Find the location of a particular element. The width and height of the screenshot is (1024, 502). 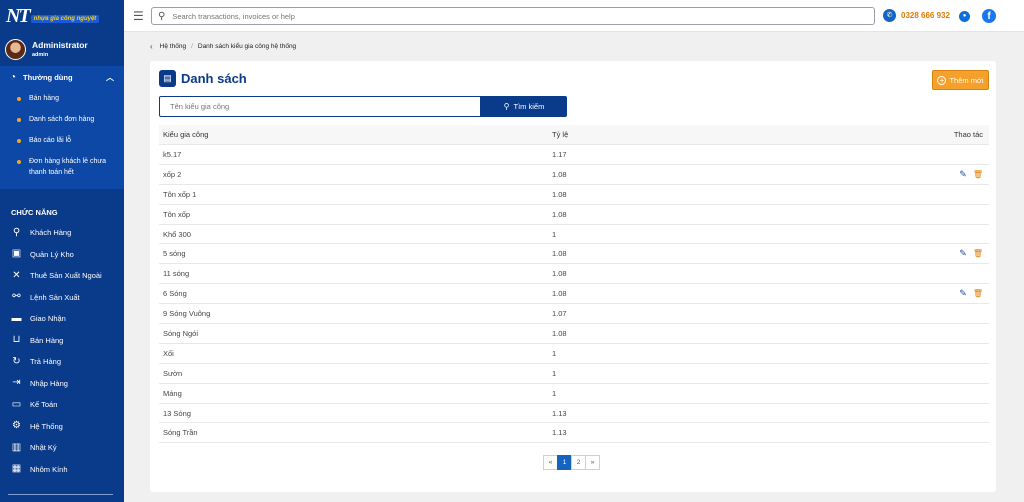

messenger-icon: ● is located at coordinates (964, 16).